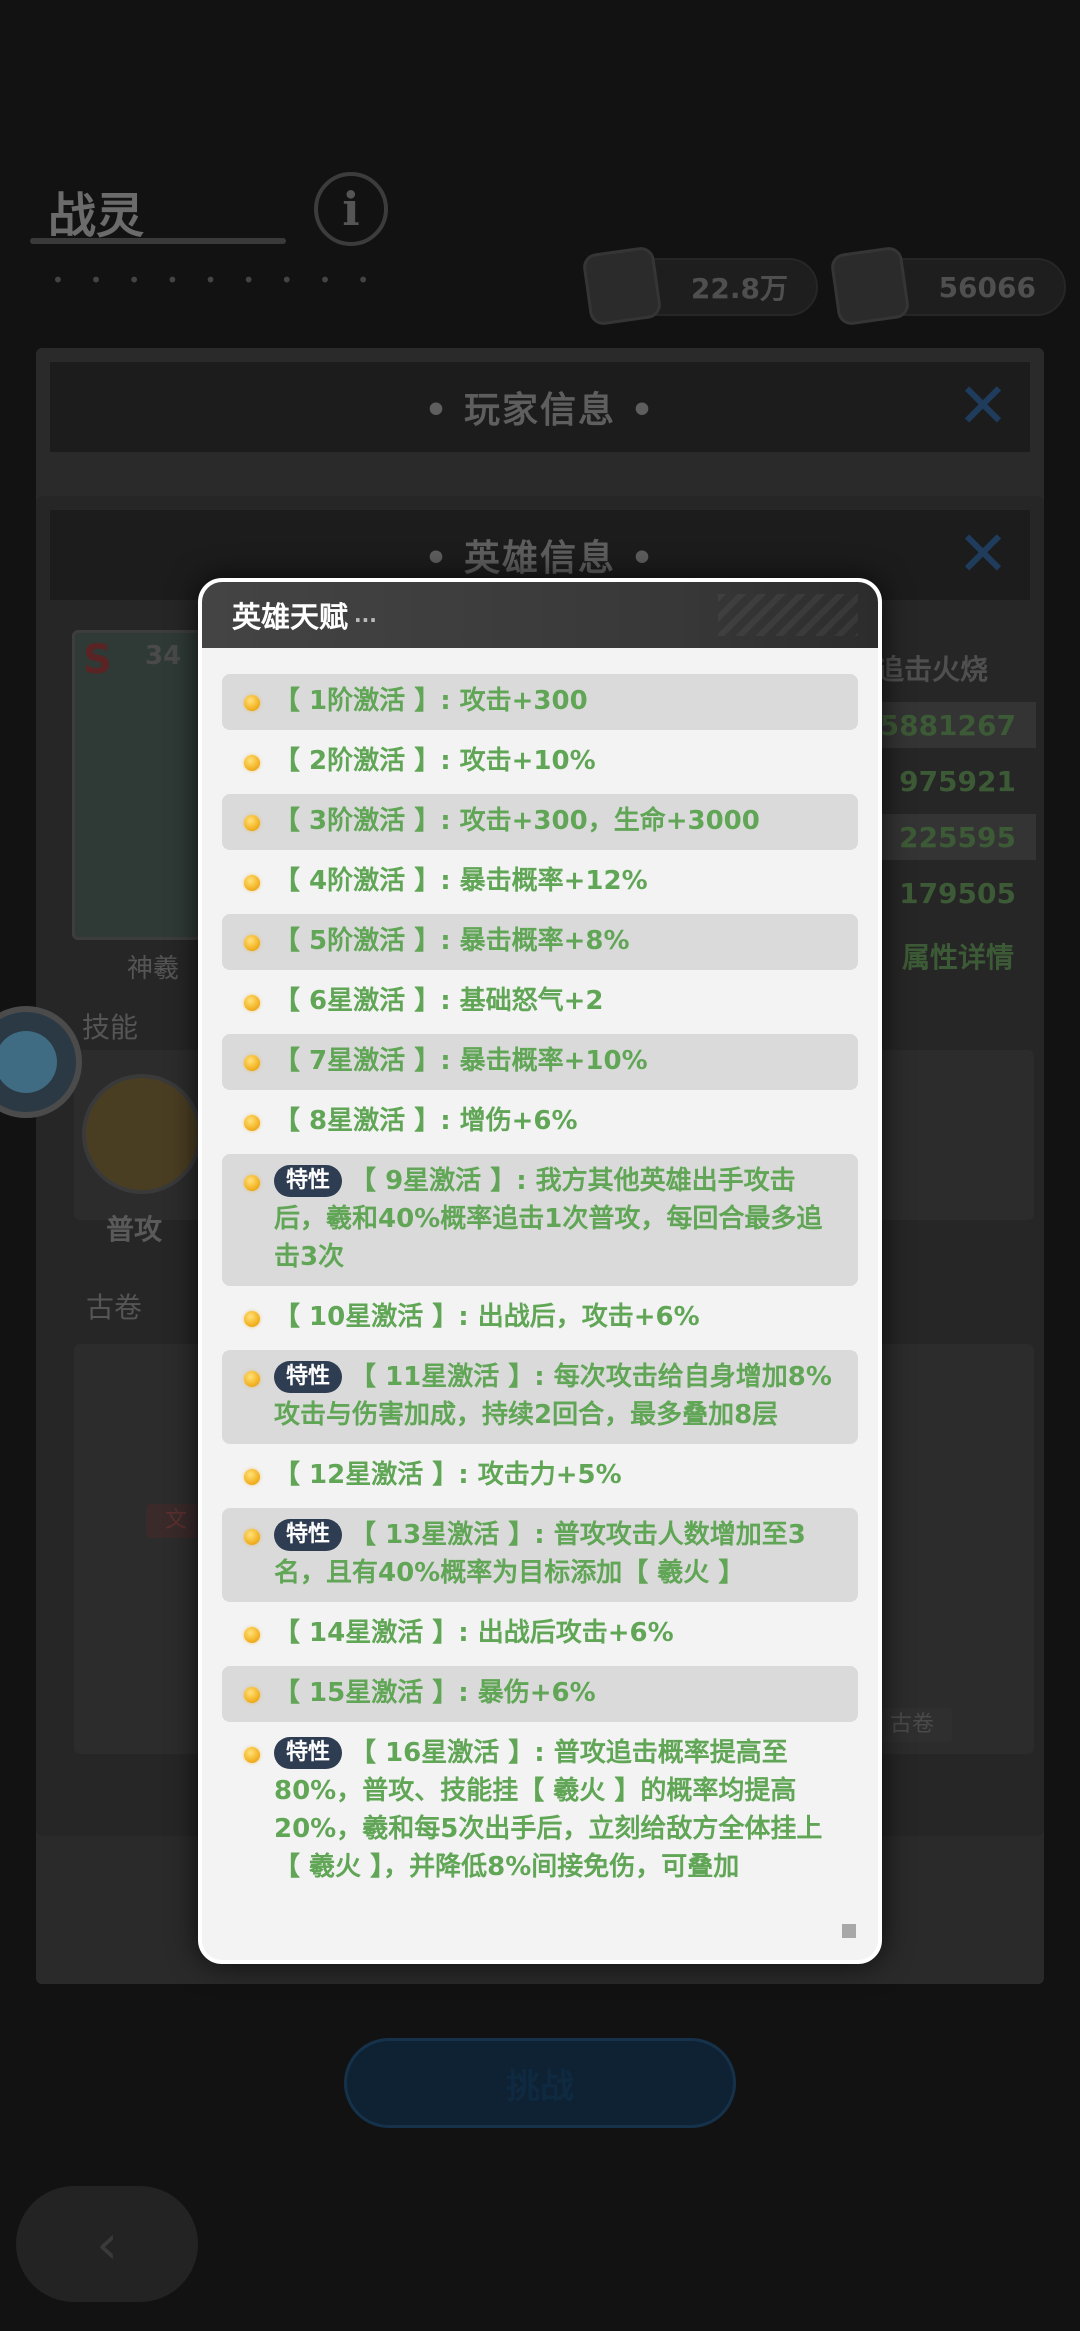 The width and height of the screenshot is (1080, 2331). What do you see at coordinates (110, 1027) in the screenshot?
I see `skills-label: 技能` at bounding box center [110, 1027].